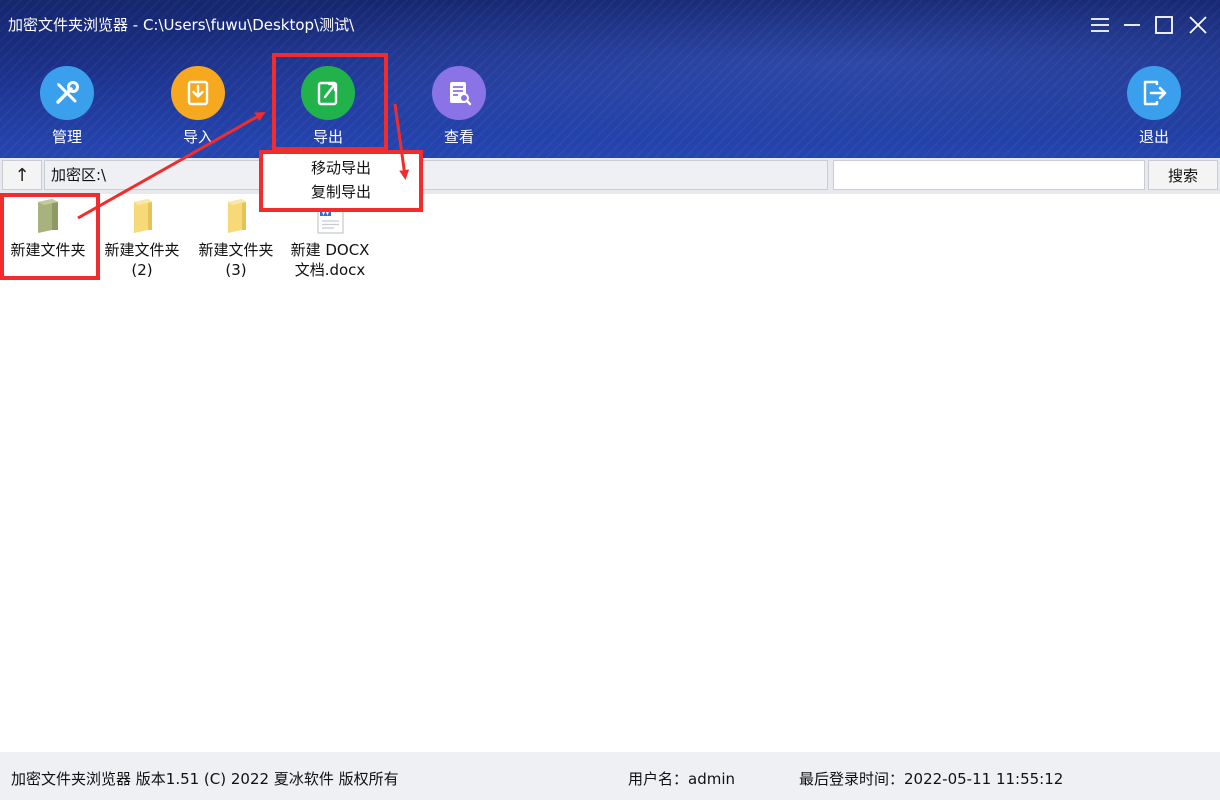 The image size is (1220, 800). I want to click on exit-icon, so click(1154, 93).